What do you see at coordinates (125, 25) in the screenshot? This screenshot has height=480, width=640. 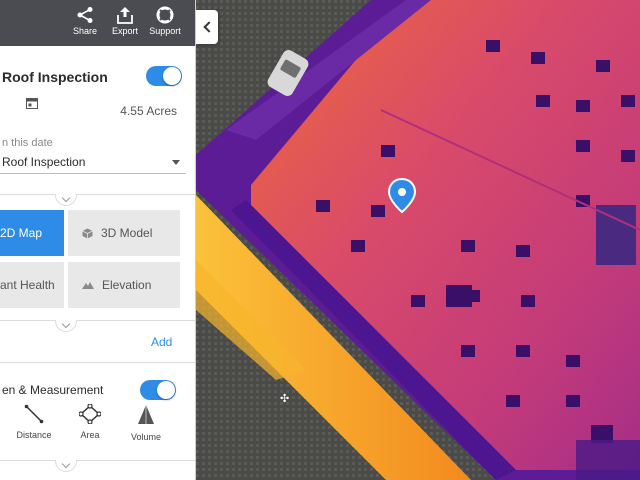 I see `export-button: Export` at bounding box center [125, 25].